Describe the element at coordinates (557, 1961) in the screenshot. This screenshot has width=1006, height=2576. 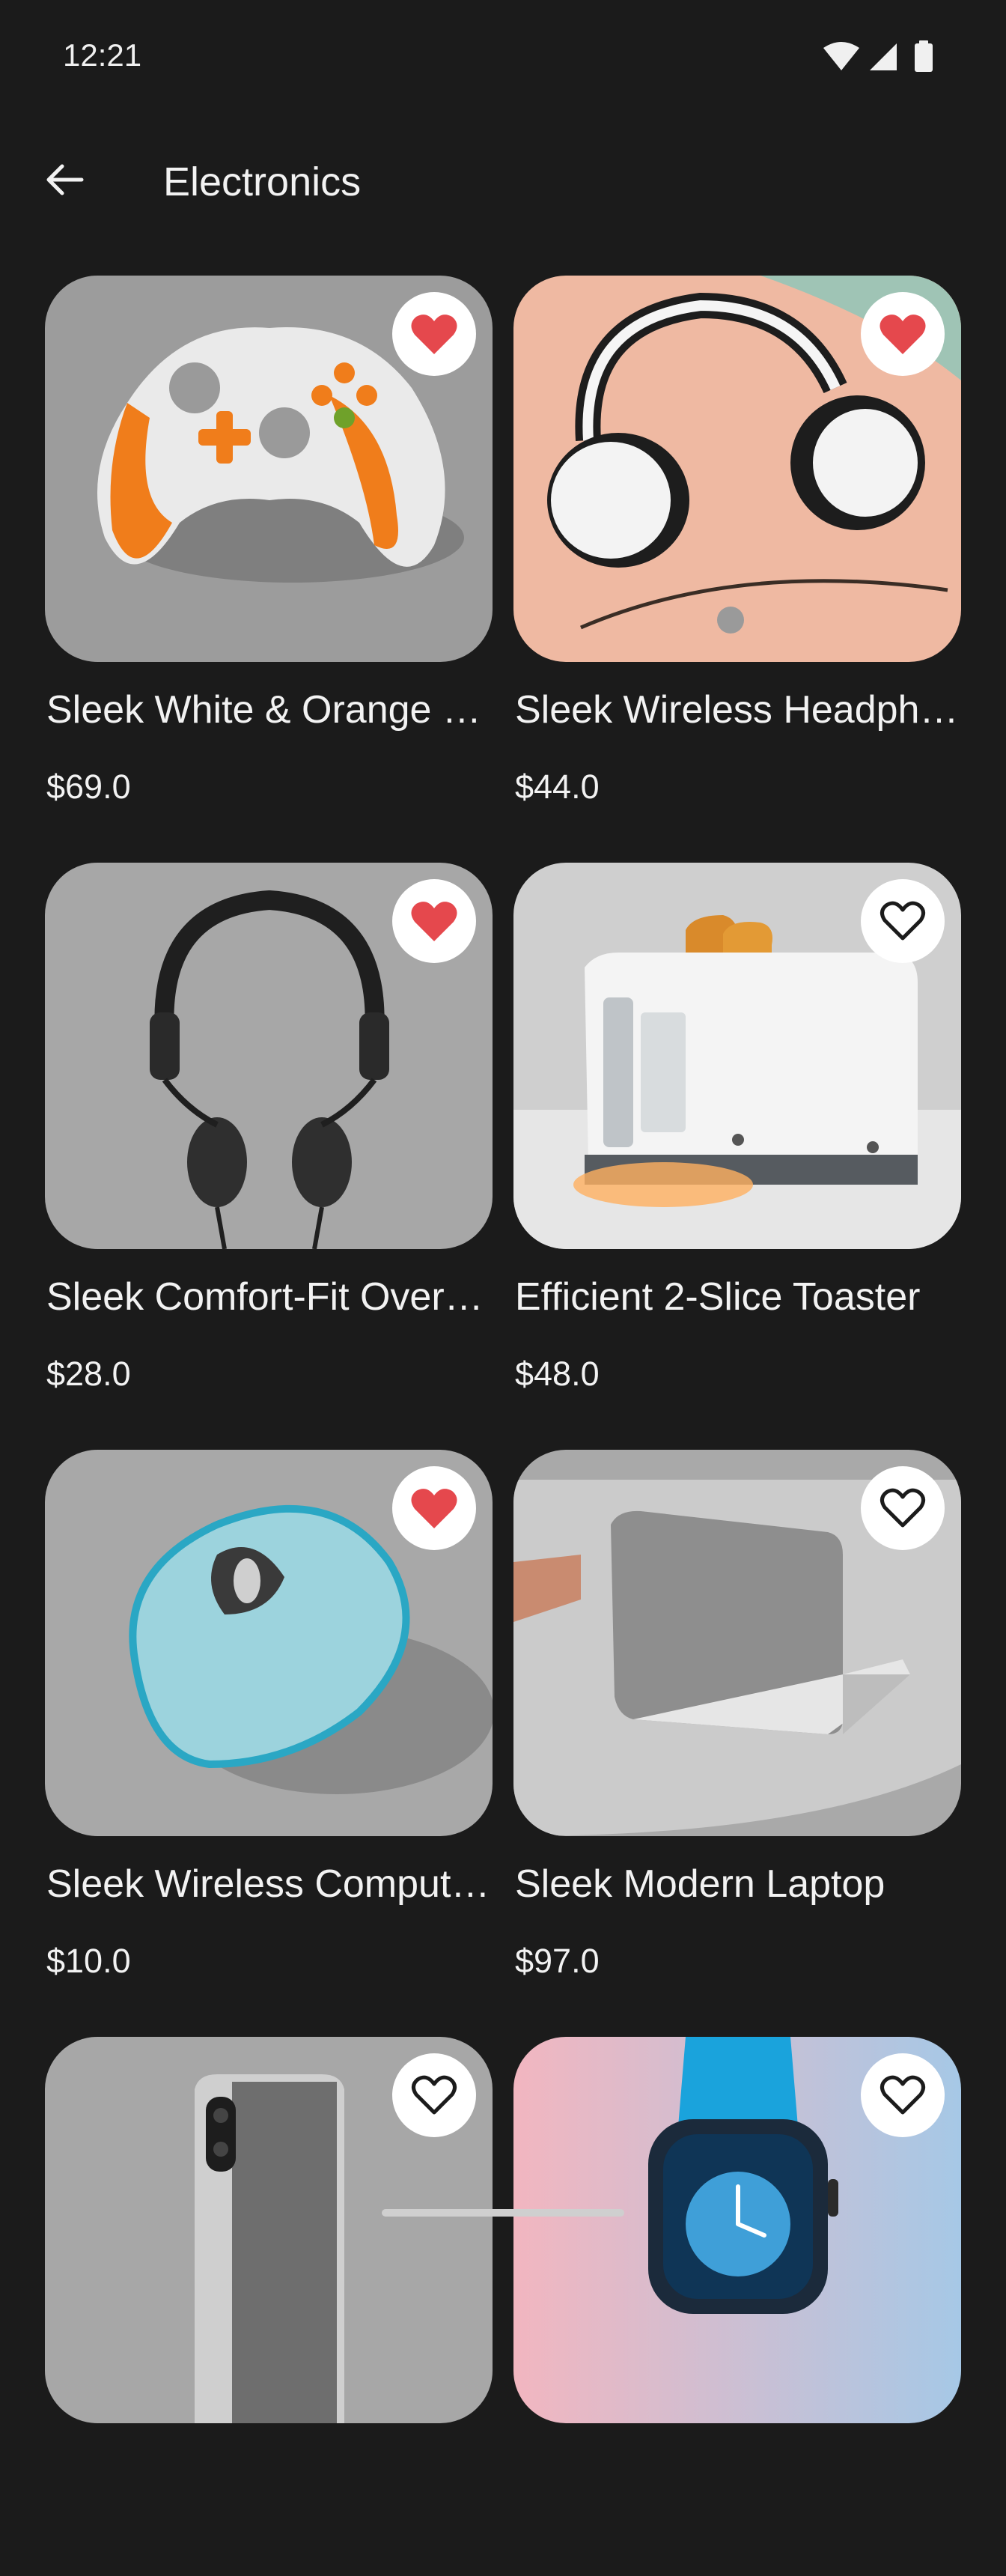
I see `product-price: $97.0` at that location.